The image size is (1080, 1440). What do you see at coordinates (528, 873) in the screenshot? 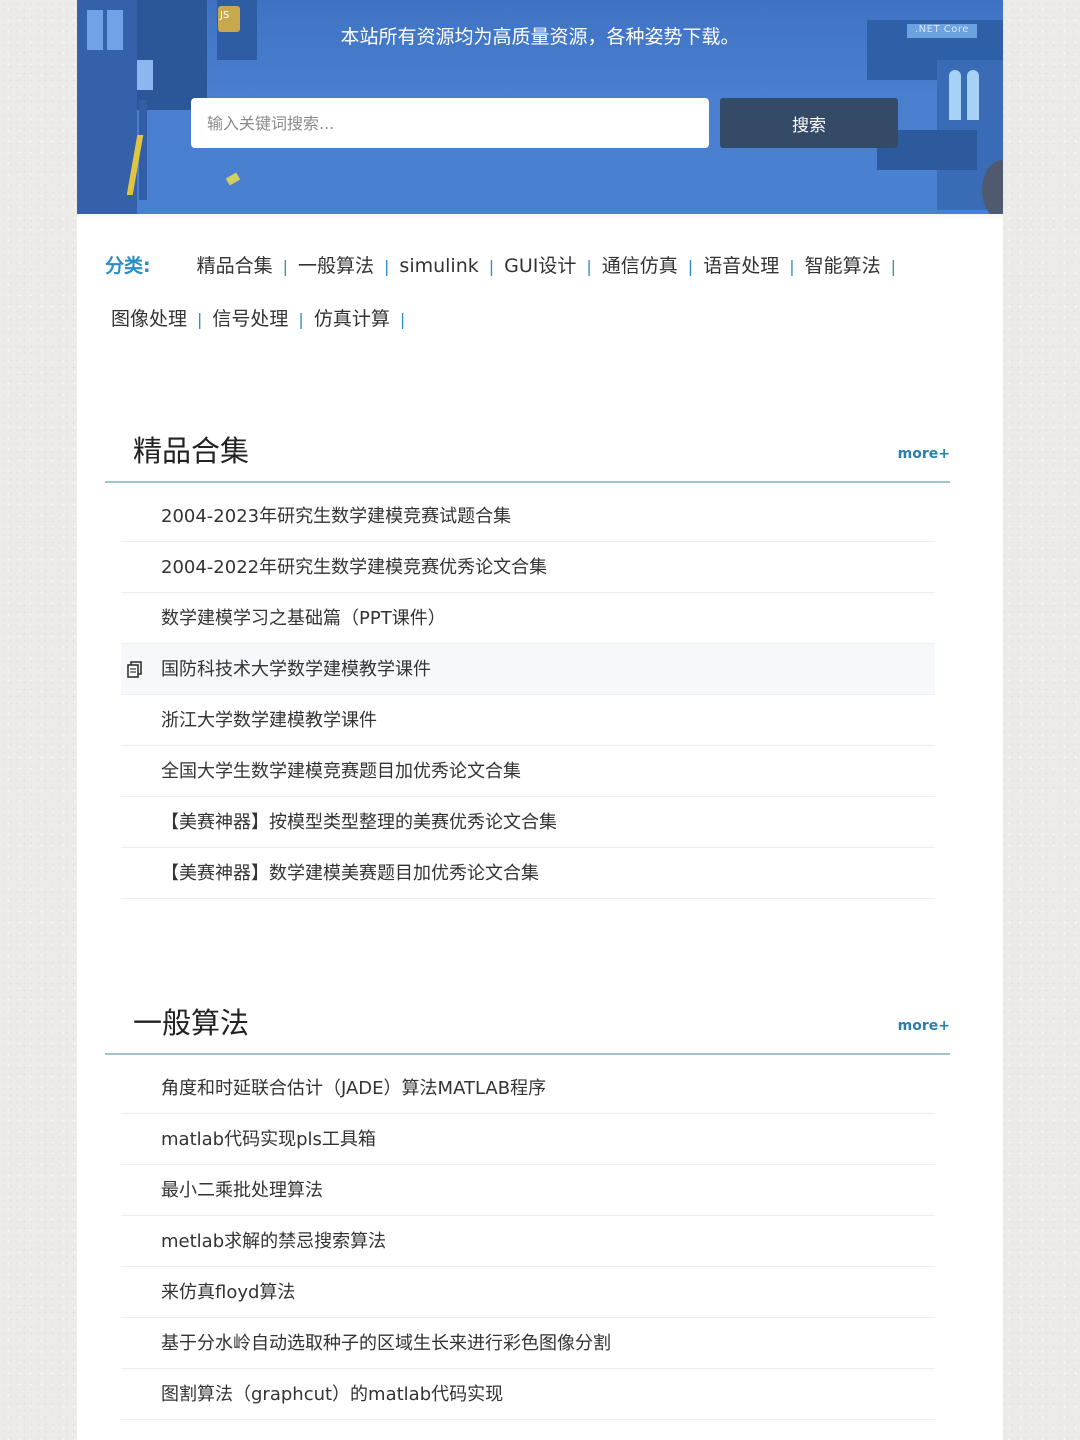
I see `list-item: 【美赛神器】数学建模美赛题目加优秀论文合集` at bounding box center [528, 873].